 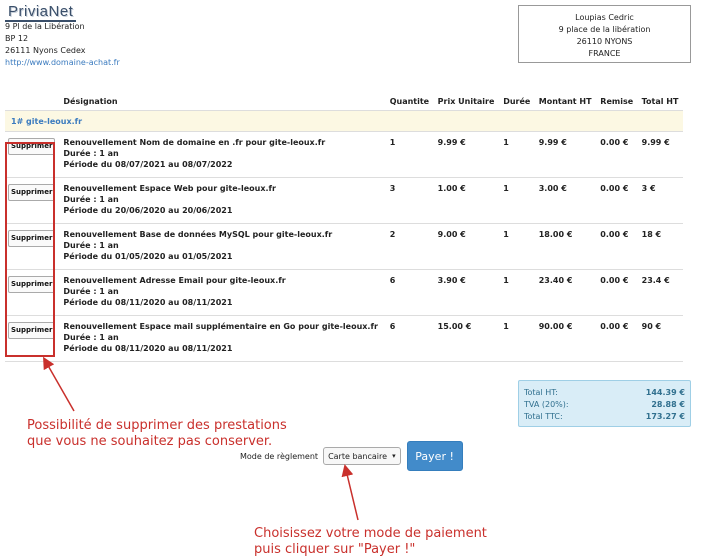 What do you see at coordinates (201, 438) in the screenshot?
I see `annotation-arrows` at bounding box center [201, 438].